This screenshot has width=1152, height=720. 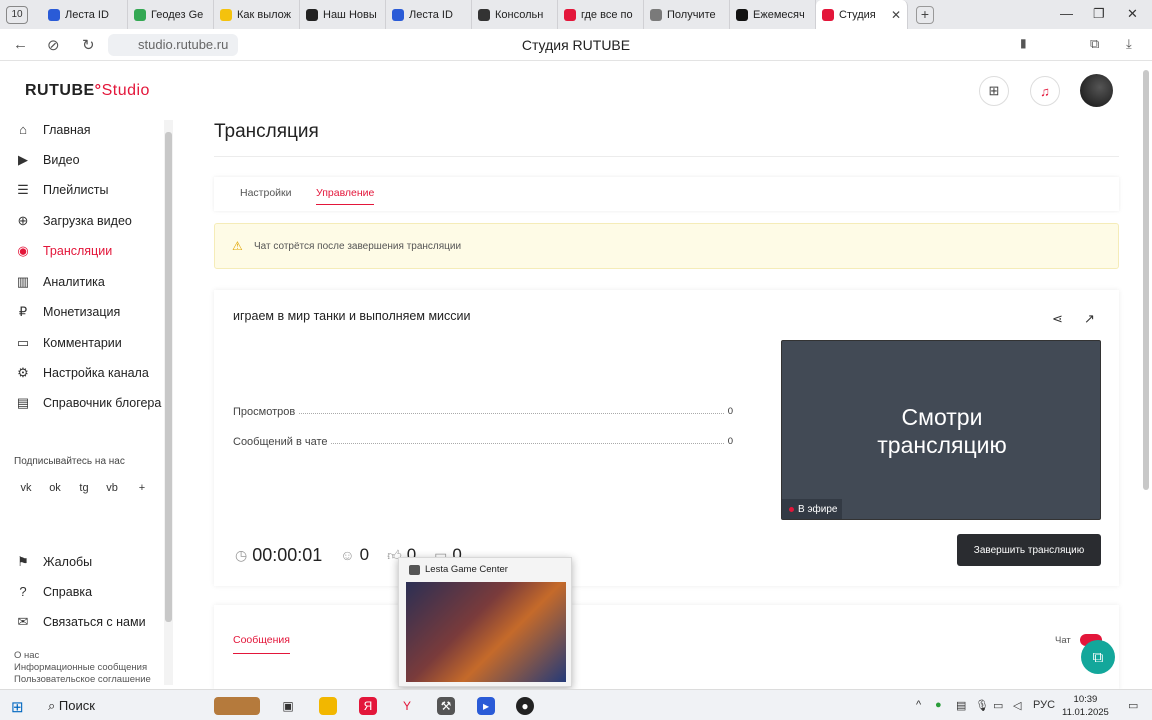 I want to click on widget-icon, so click(x=237, y=706).